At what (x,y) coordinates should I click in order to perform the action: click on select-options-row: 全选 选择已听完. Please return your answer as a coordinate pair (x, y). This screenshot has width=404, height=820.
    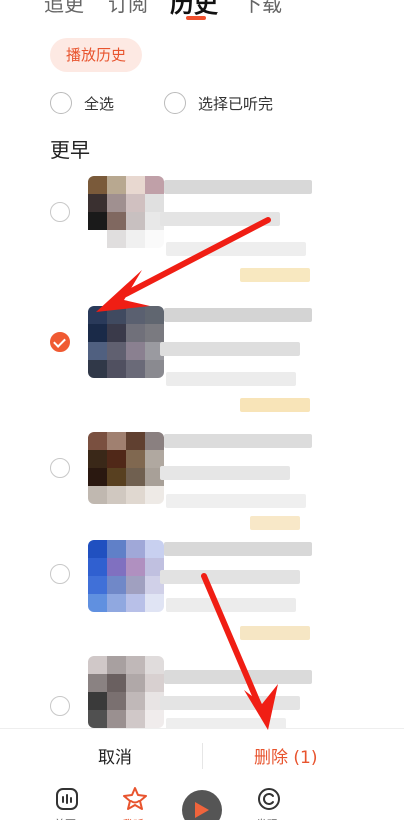
    Looking at the image, I should click on (210, 103).